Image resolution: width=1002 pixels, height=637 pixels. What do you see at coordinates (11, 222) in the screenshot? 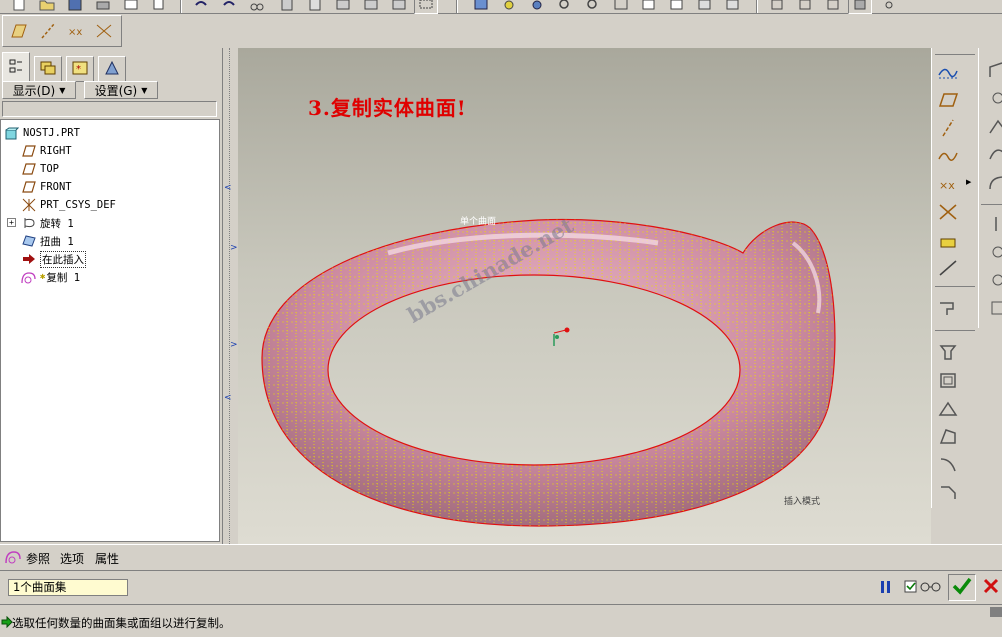
I see `expand-toggle-icon: +` at bounding box center [11, 222].